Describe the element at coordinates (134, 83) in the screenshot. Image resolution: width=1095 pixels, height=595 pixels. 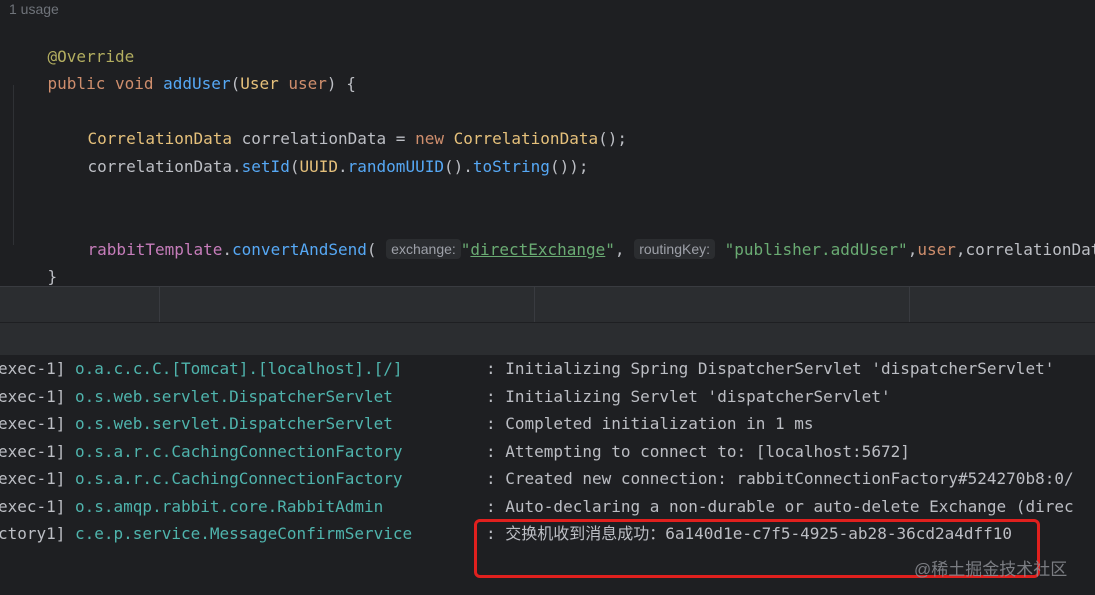
I see `keyword-void: void` at that location.